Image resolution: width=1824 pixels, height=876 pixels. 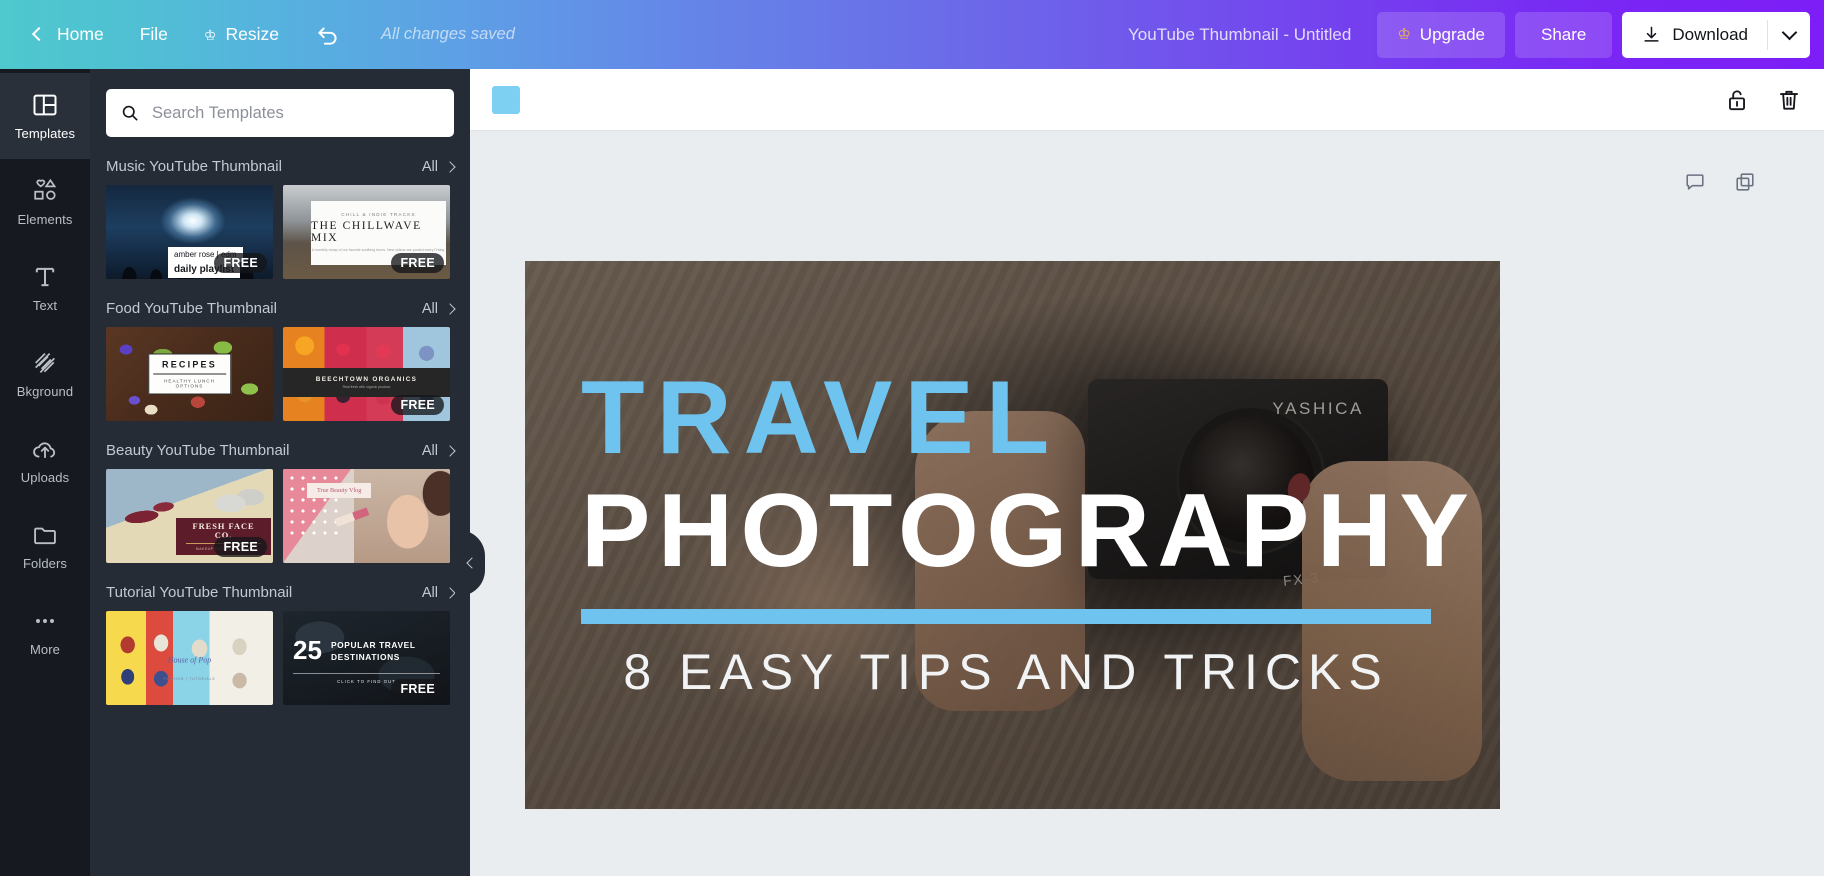 I want to click on color-swatch-button, so click(x=506, y=99).